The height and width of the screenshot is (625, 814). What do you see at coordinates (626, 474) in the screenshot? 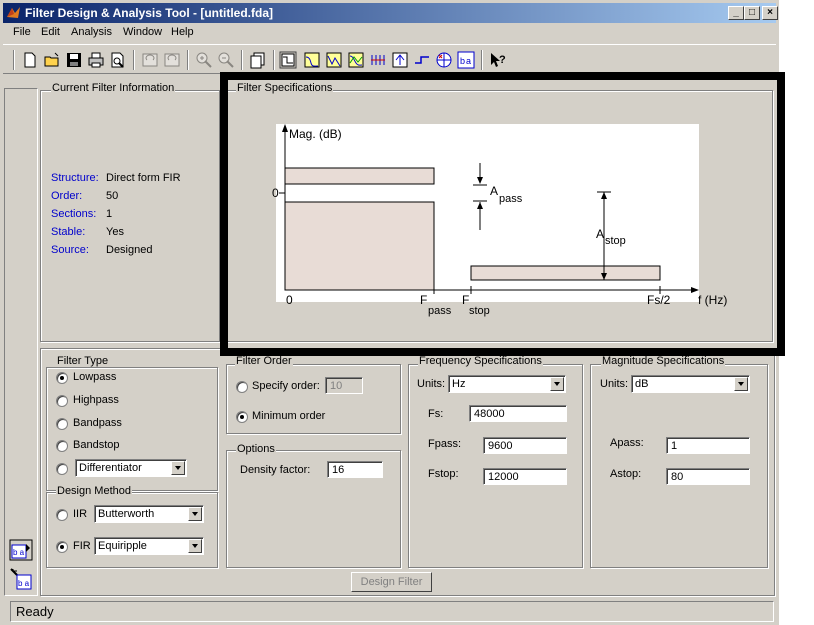
I see `astop-label: Astop:` at bounding box center [626, 474].